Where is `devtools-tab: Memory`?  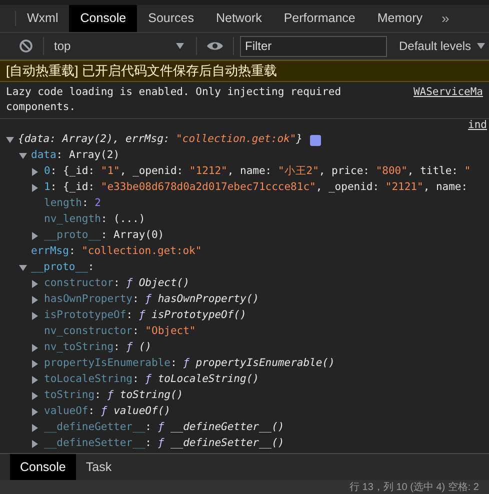 devtools-tab: Memory is located at coordinates (400, 18).